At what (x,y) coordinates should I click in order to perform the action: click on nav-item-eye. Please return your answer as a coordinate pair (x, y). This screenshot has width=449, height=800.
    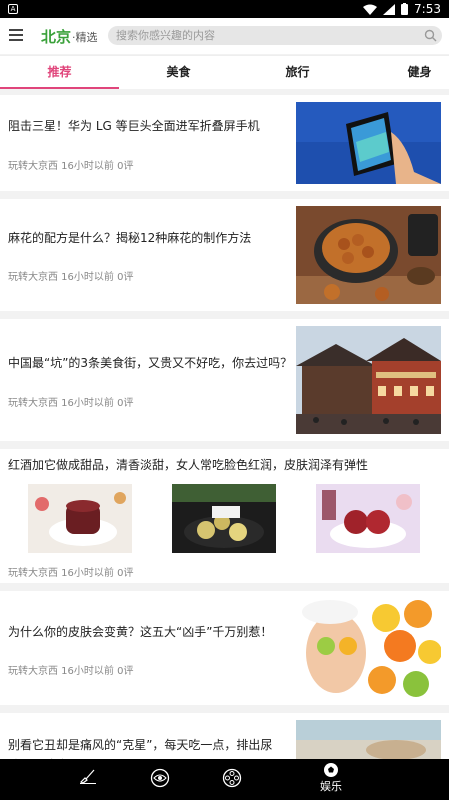
    Looking at the image, I should click on (160, 779).